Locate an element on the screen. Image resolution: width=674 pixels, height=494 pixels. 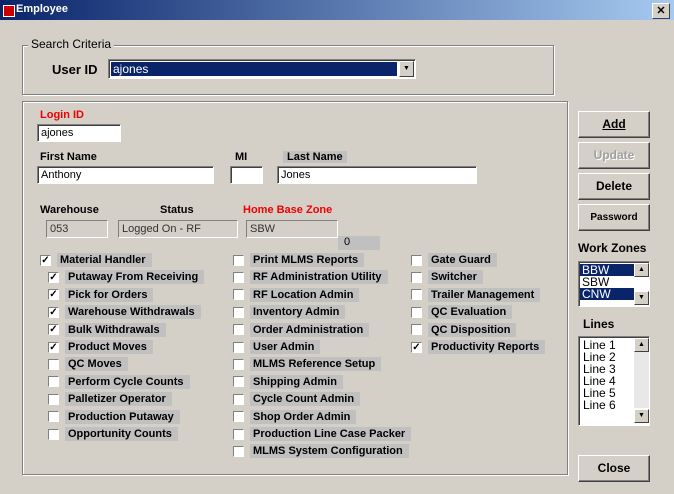
permission-row: MLMS Reference Setup is located at coordinates (307, 364).